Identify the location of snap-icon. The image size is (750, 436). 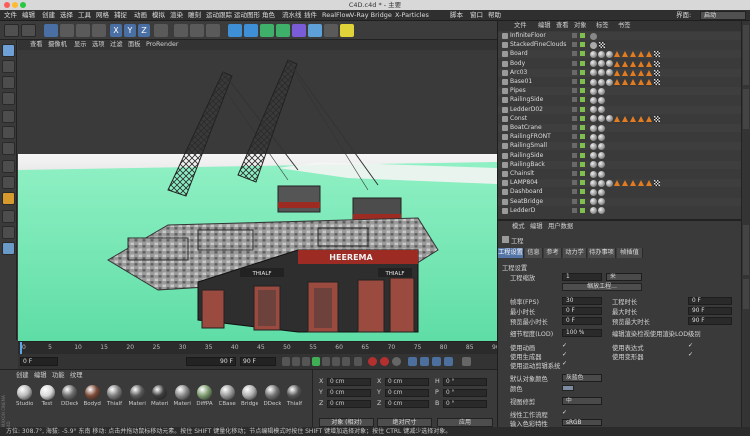
(8, 198).